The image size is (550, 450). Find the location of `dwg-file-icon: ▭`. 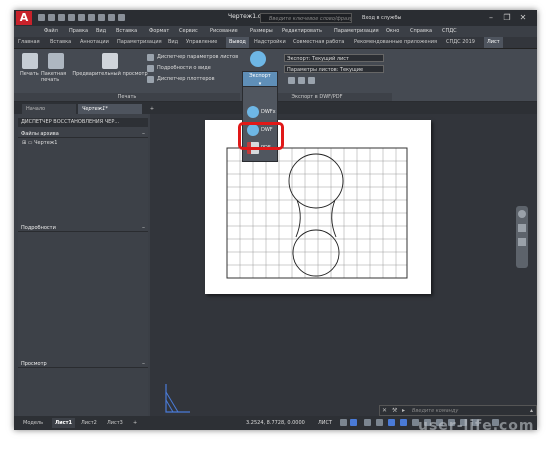

dwg-file-icon: ▭ is located at coordinates (30, 143).